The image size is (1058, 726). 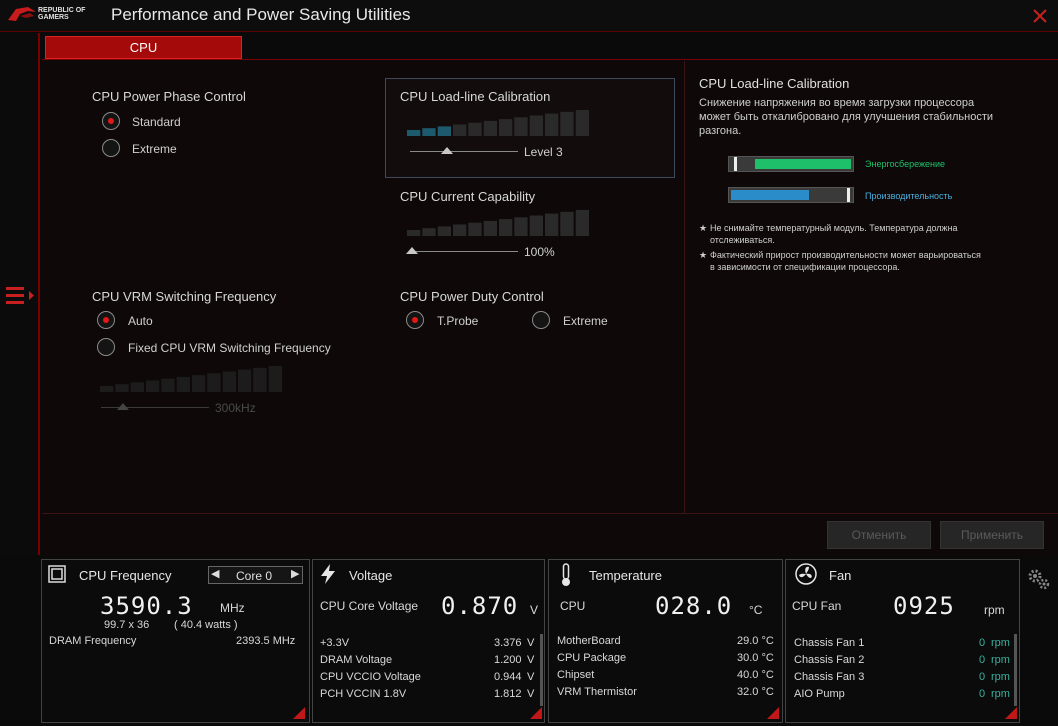 I want to click on temperature-row-label: MotherBoard, so click(x=589, y=641).